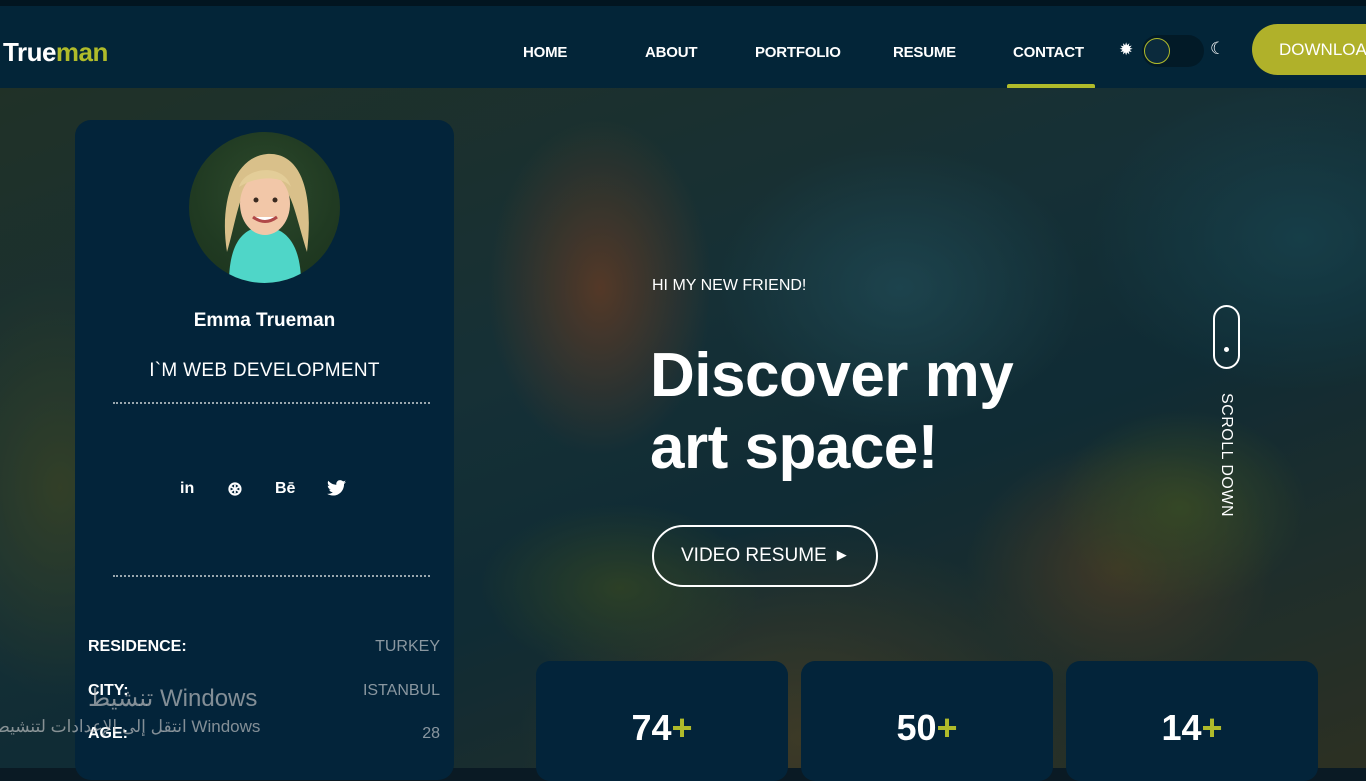  Describe the element at coordinates (924, 52) in the screenshot. I see `nav-resume: RESUME` at that location.